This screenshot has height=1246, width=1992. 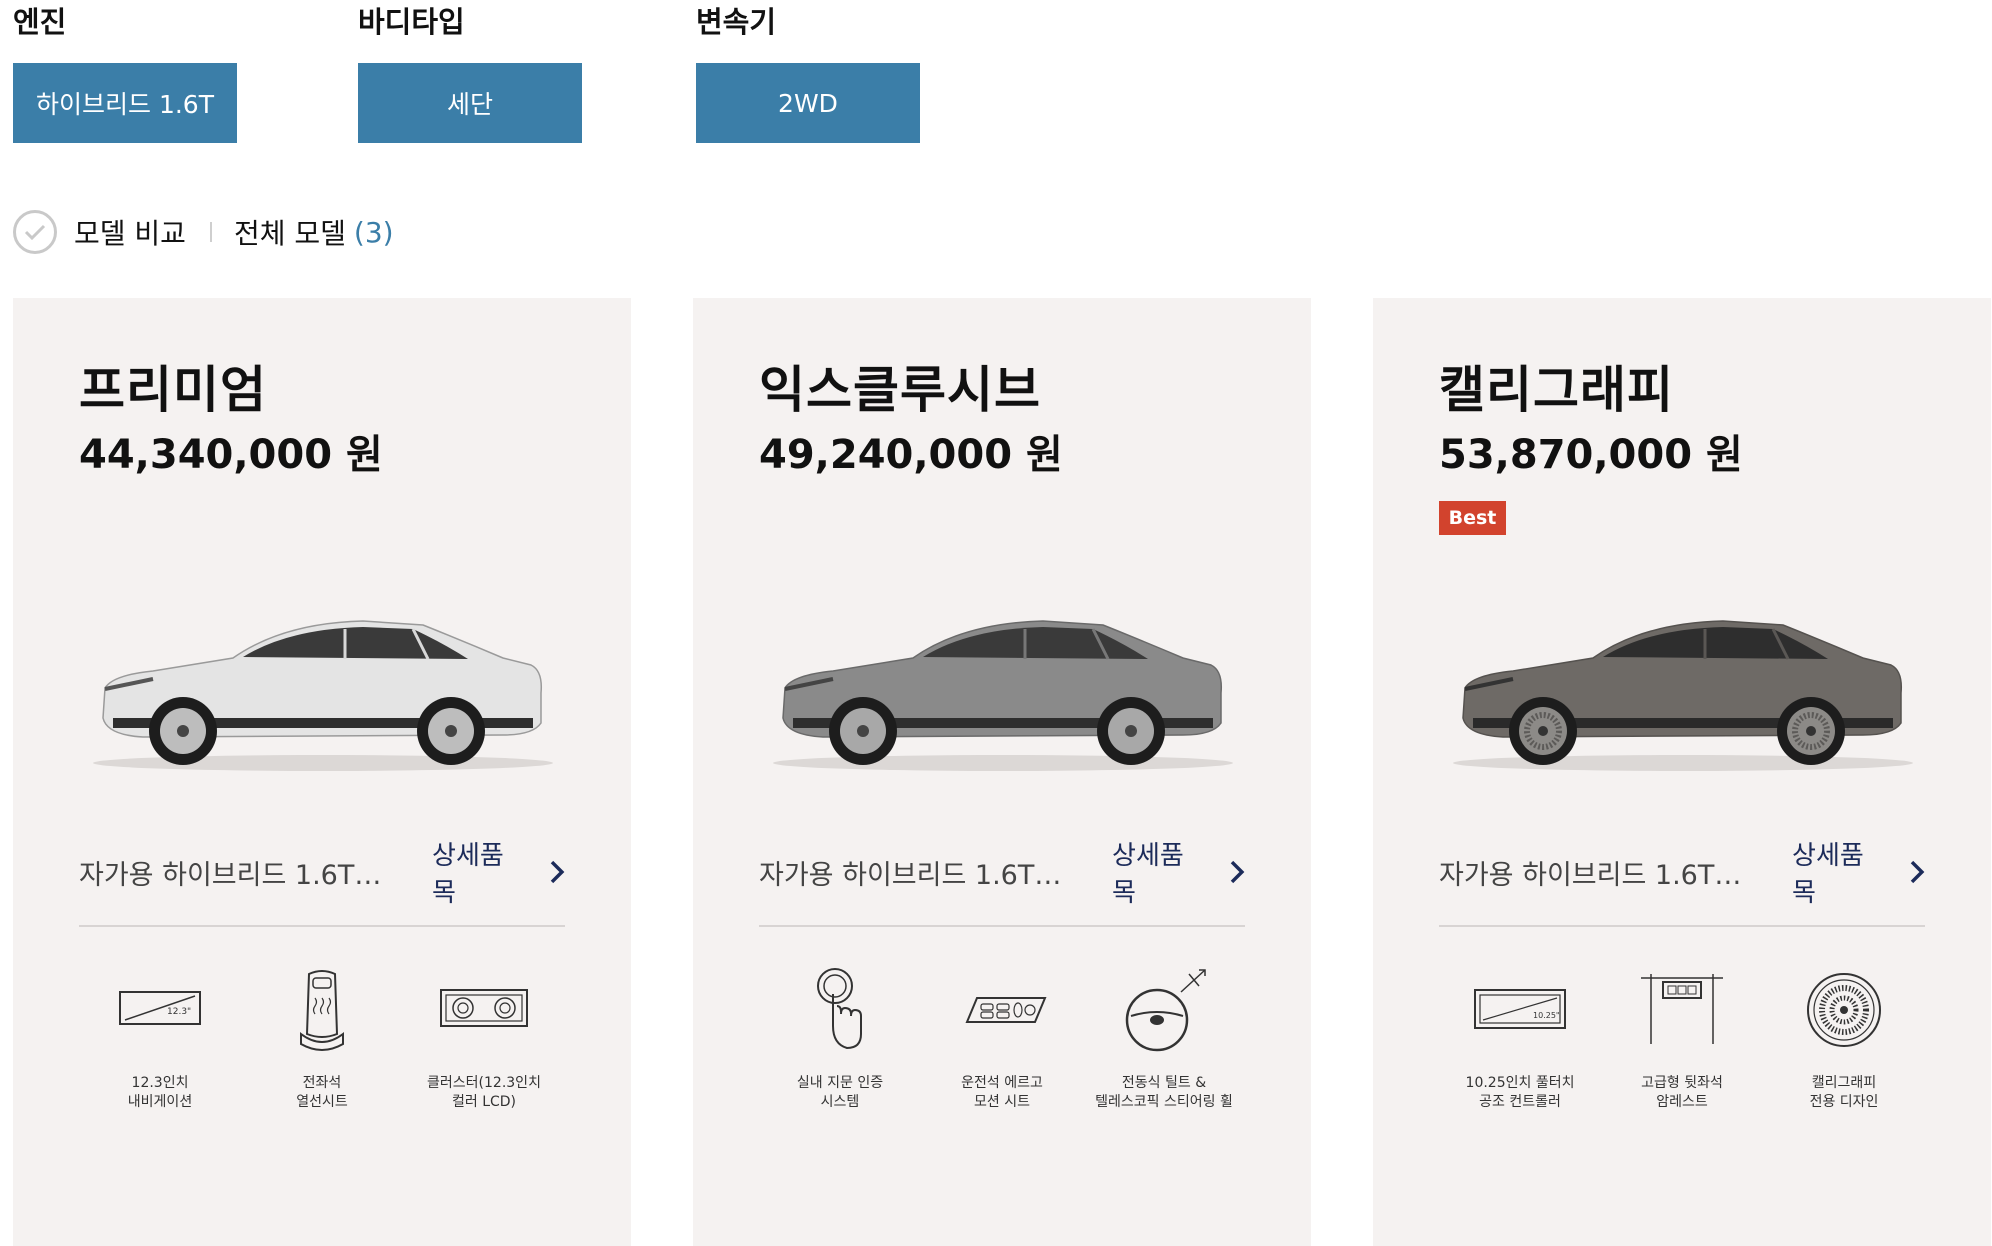 What do you see at coordinates (160, 1083) in the screenshot?
I see `feature-line1: 12.3인치` at bounding box center [160, 1083].